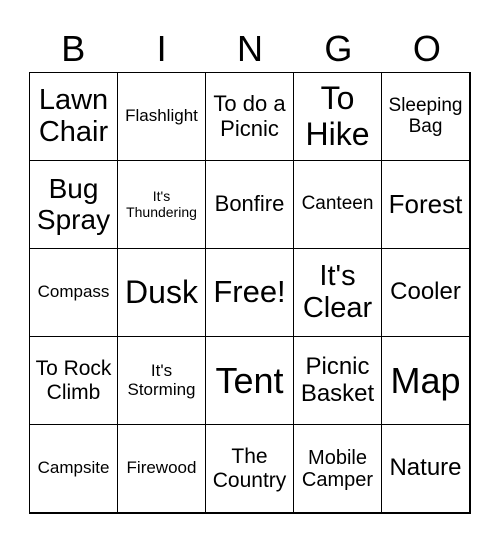 The width and height of the screenshot is (500, 544). I want to click on bingo-cell: Nature, so click(425, 468).